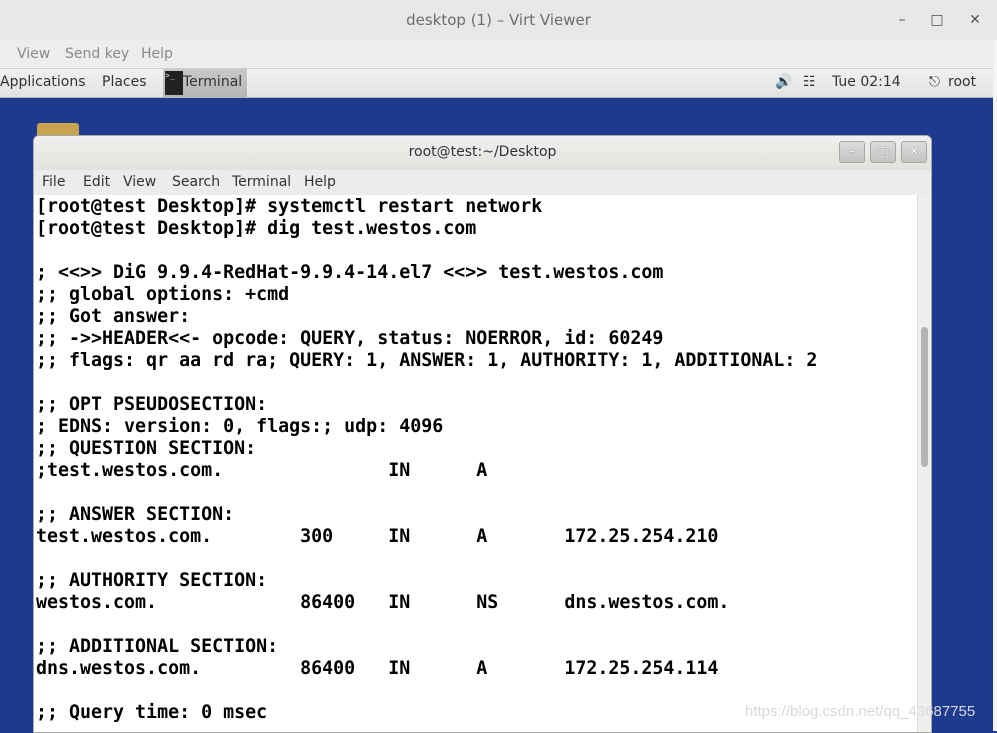  I want to click on terminal-menu-file: File, so click(53, 182).